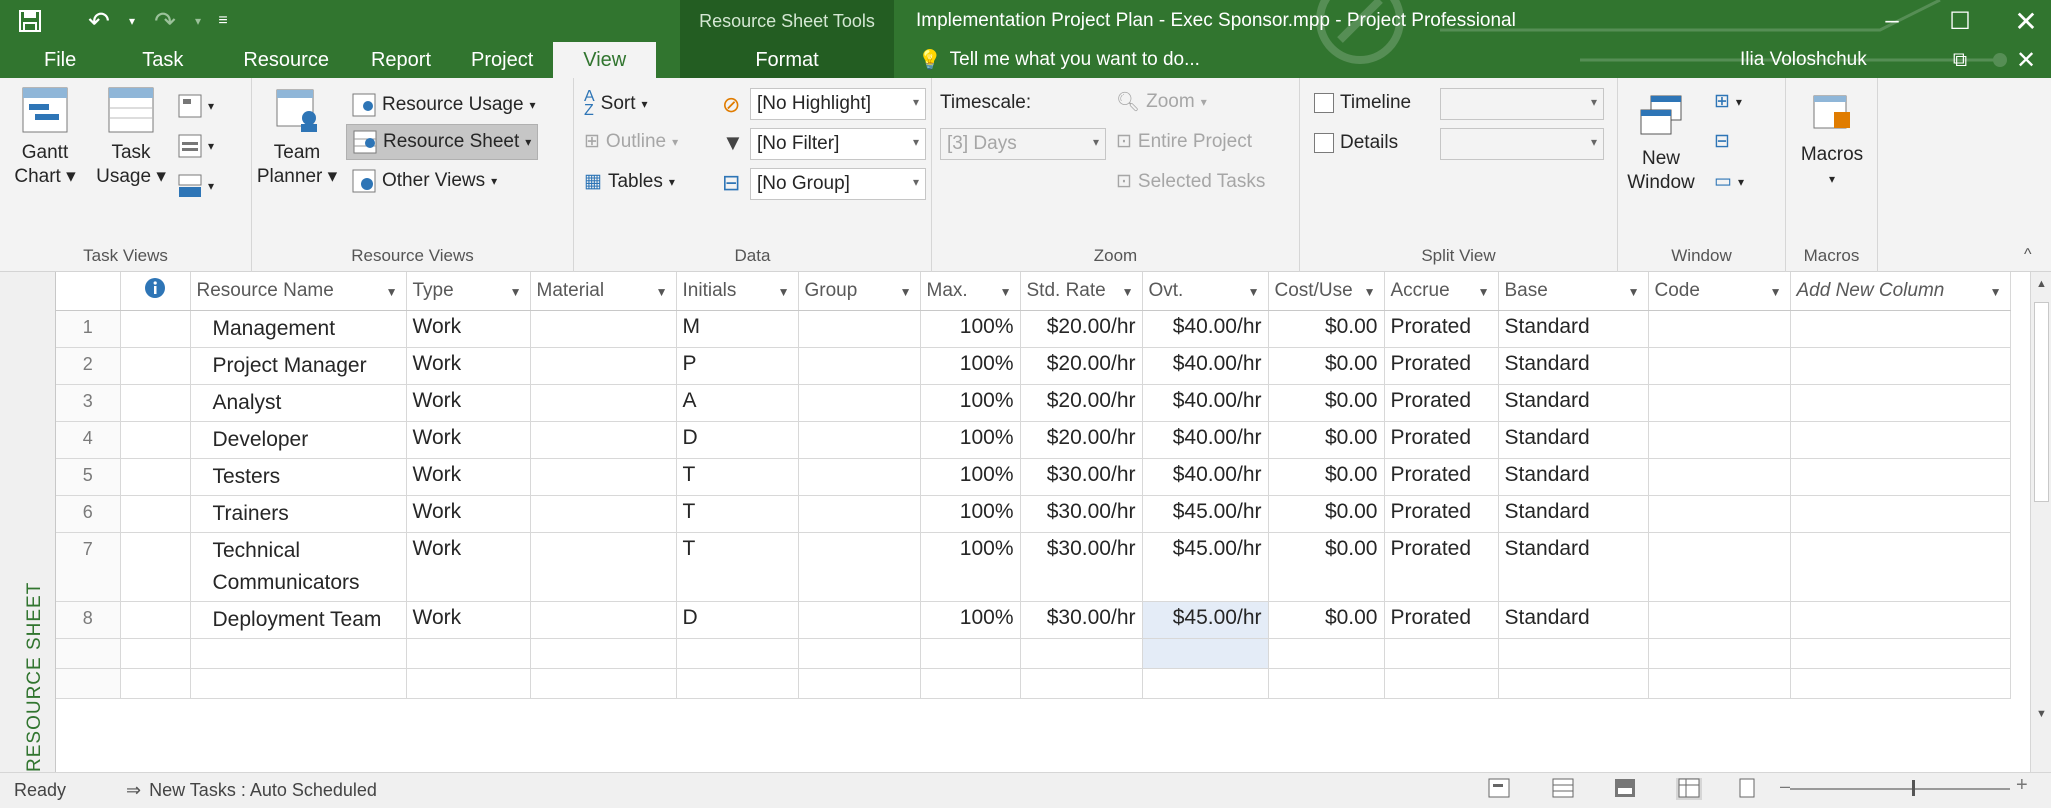  What do you see at coordinates (1205, 329) in the screenshot?
I see `cell-ovt: $40.00/hr` at bounding box center [1205, 329].